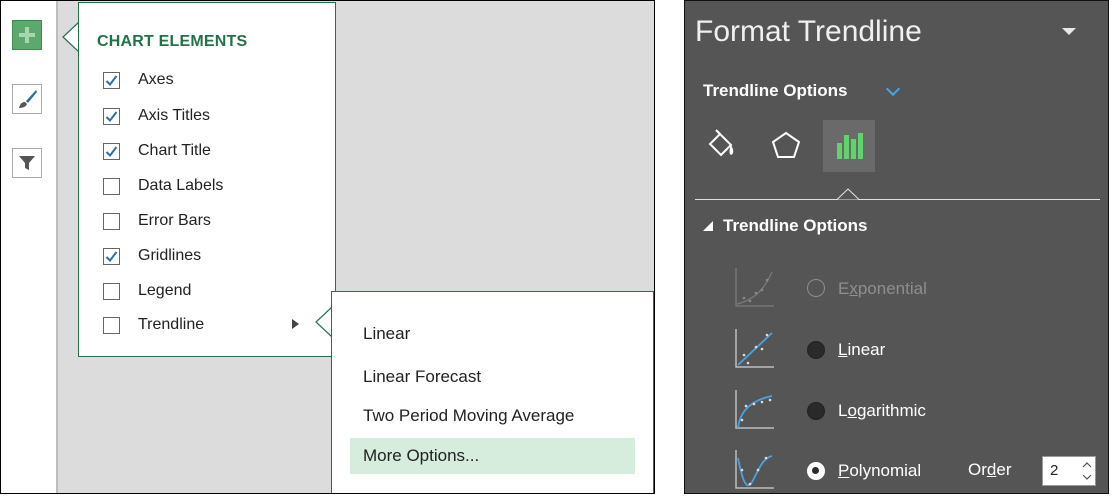 Image resolution: width=1112 pixels, height=497 pixels. Describe the element at coordinates (897, 199) in the screenshot. I see `tab-separator` at that location.